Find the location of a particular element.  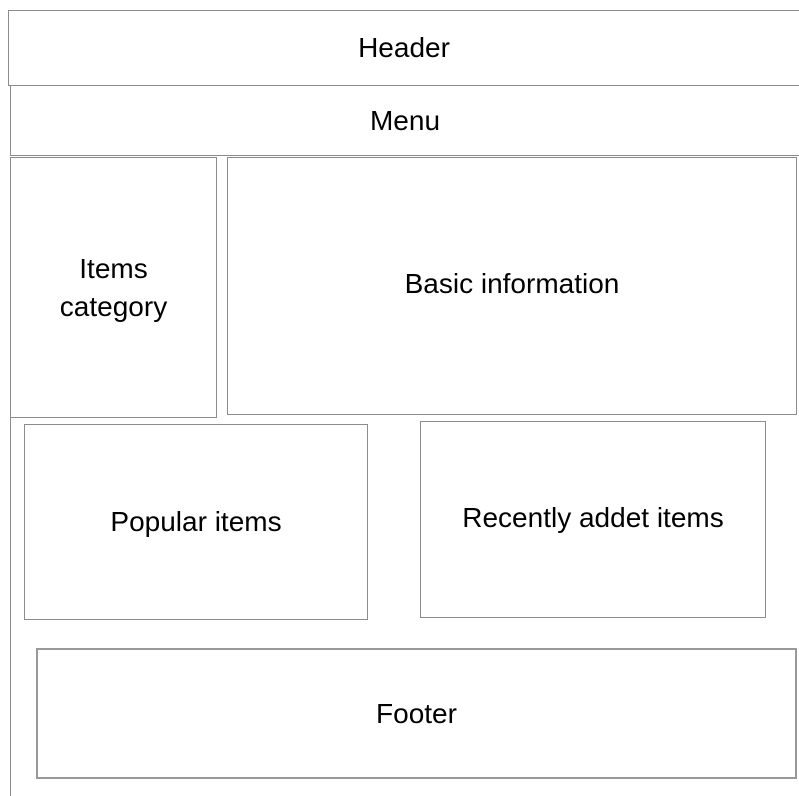

basic-information-label: Basic information is located at coordinates (512, 283).